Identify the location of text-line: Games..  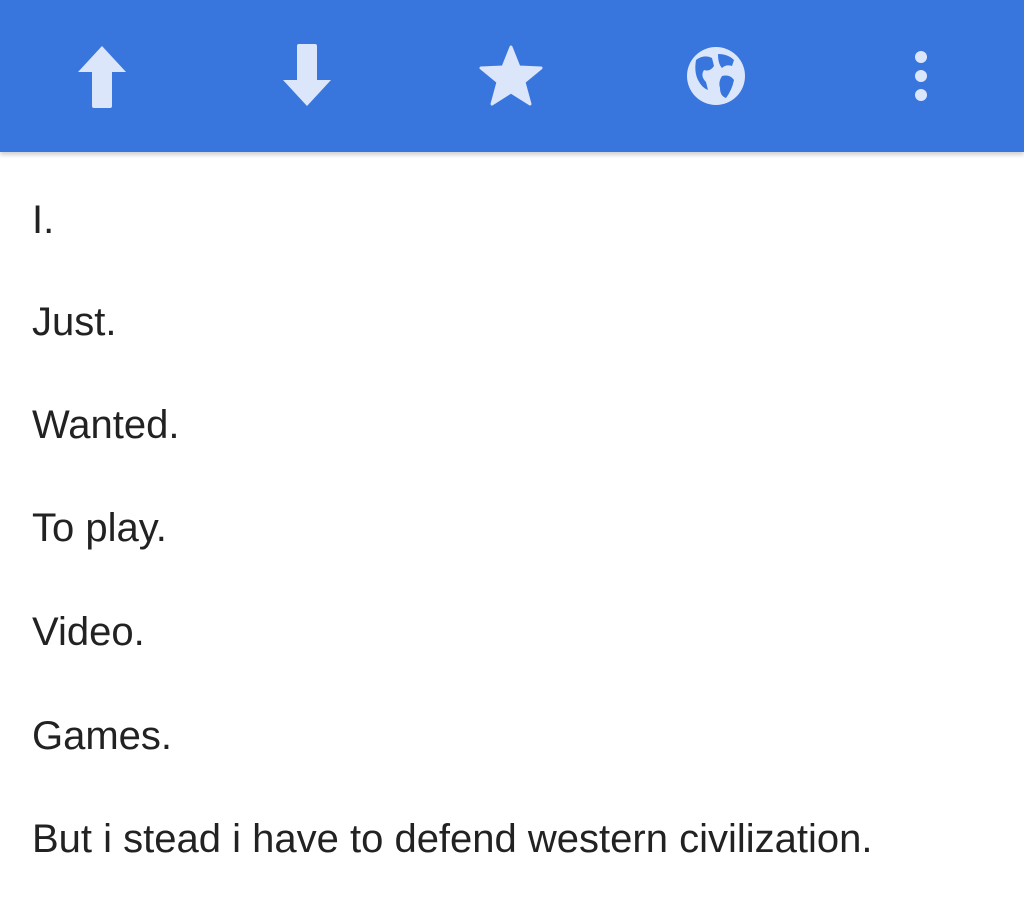
(102, 736).